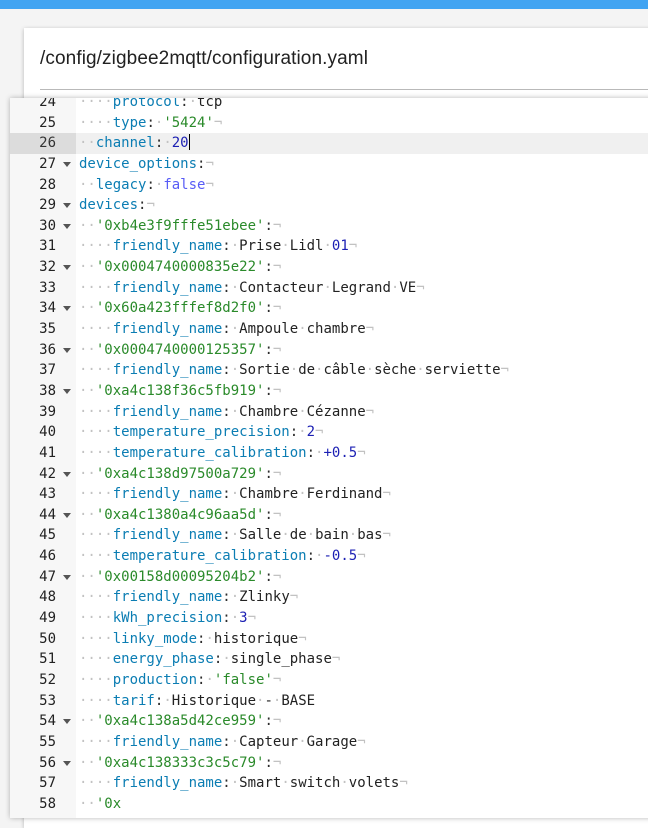  What do you see at coordinates (362, 185) in the screenshot?
I see `line-content: ··legacy:·false¬` at bounding box center [362, 185].